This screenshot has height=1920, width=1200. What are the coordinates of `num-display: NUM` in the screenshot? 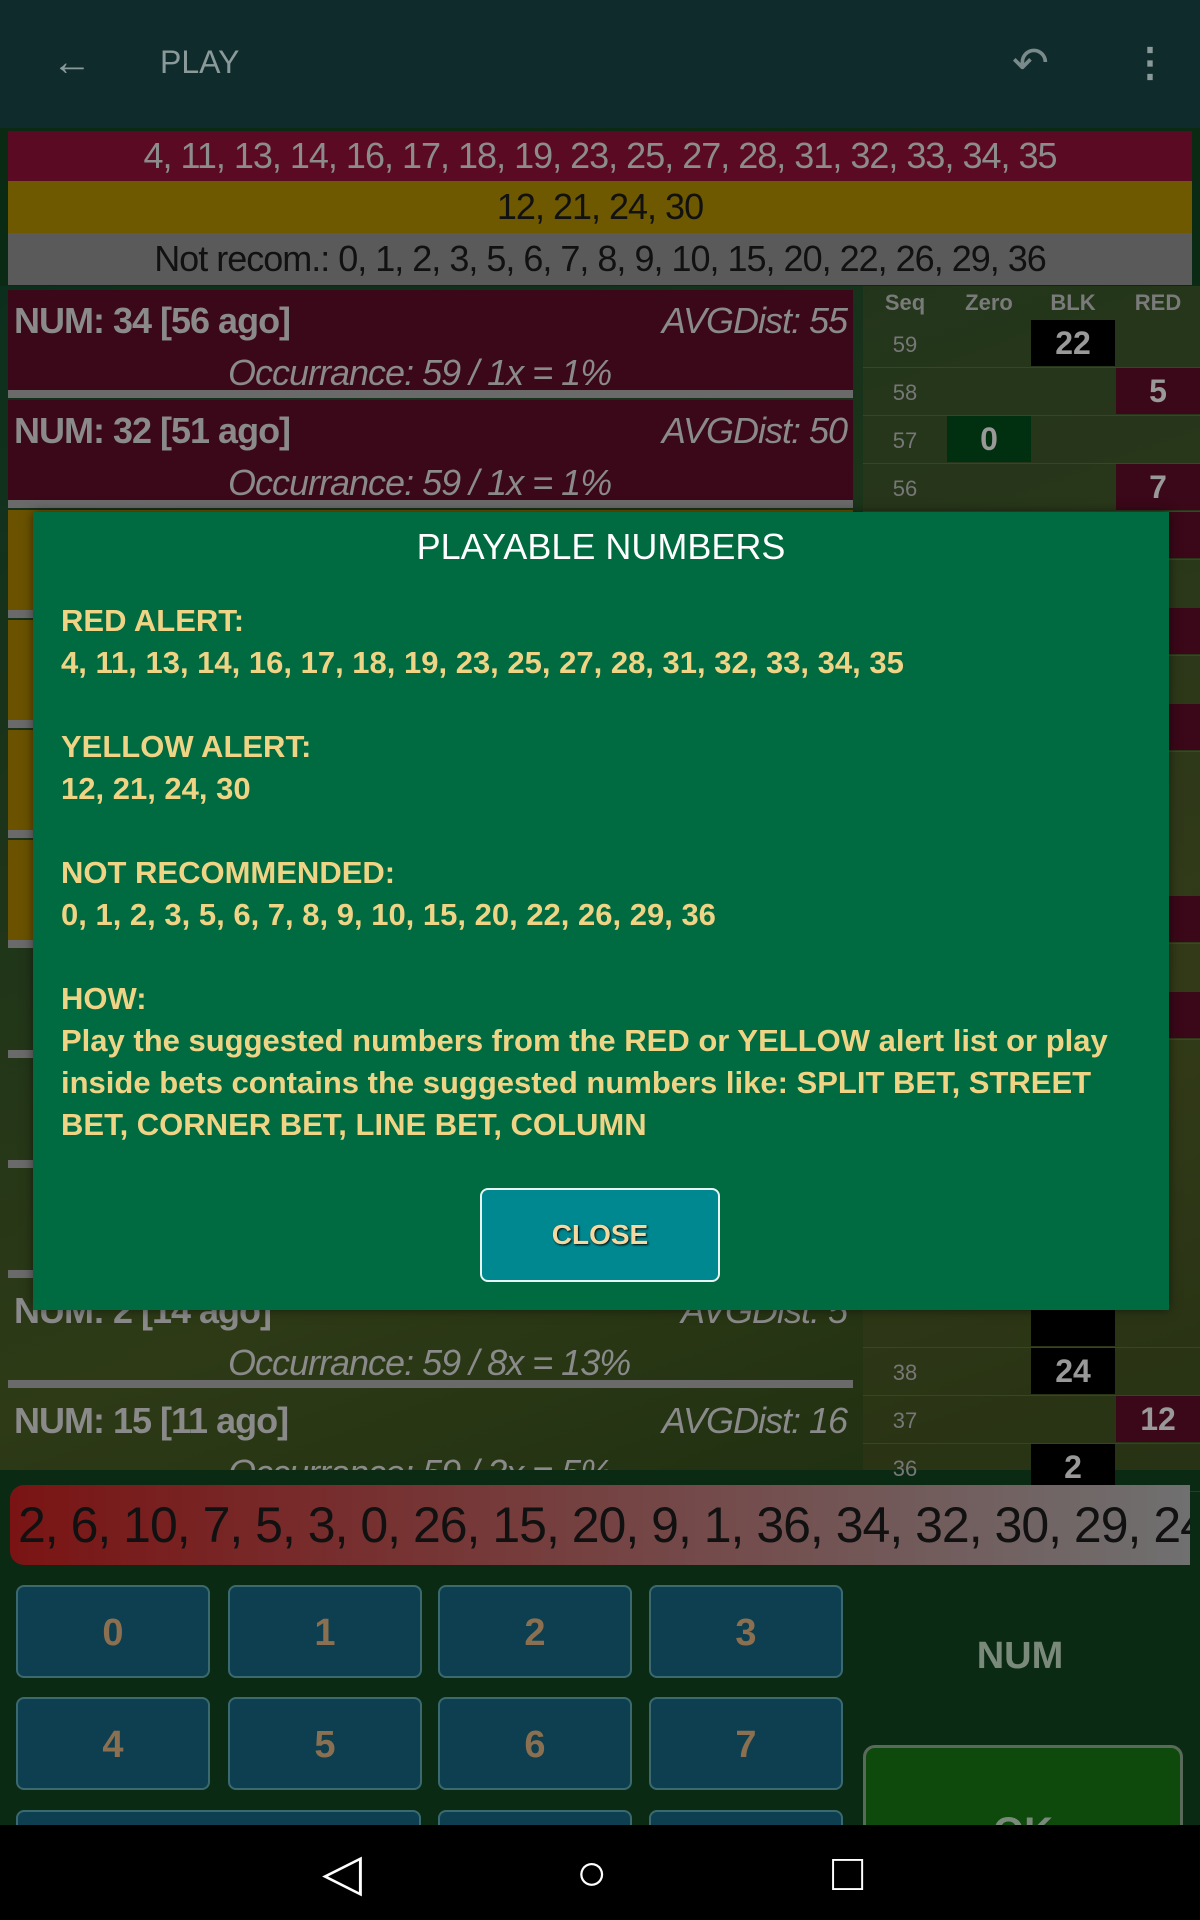 It's located at (1020, 1656).